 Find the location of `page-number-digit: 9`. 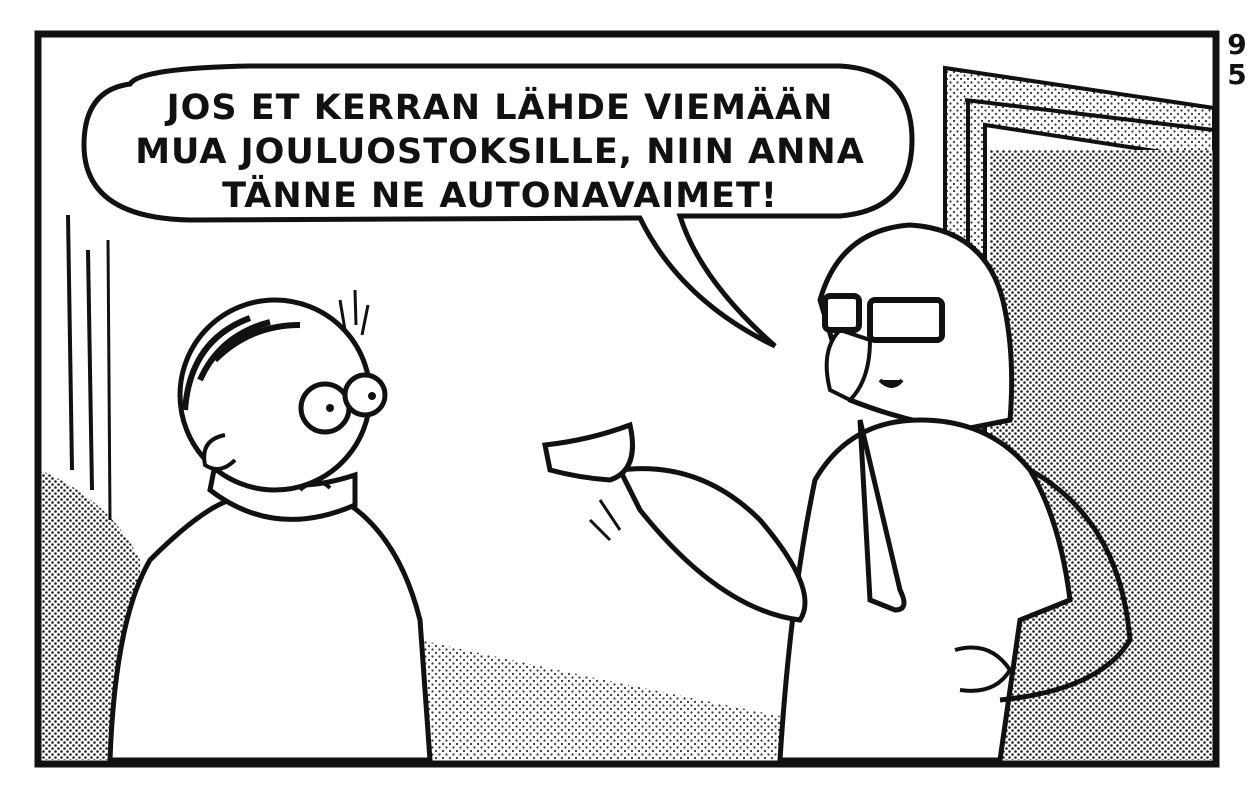

page-number-digit: 9 is located at coordinates (1237, 44).